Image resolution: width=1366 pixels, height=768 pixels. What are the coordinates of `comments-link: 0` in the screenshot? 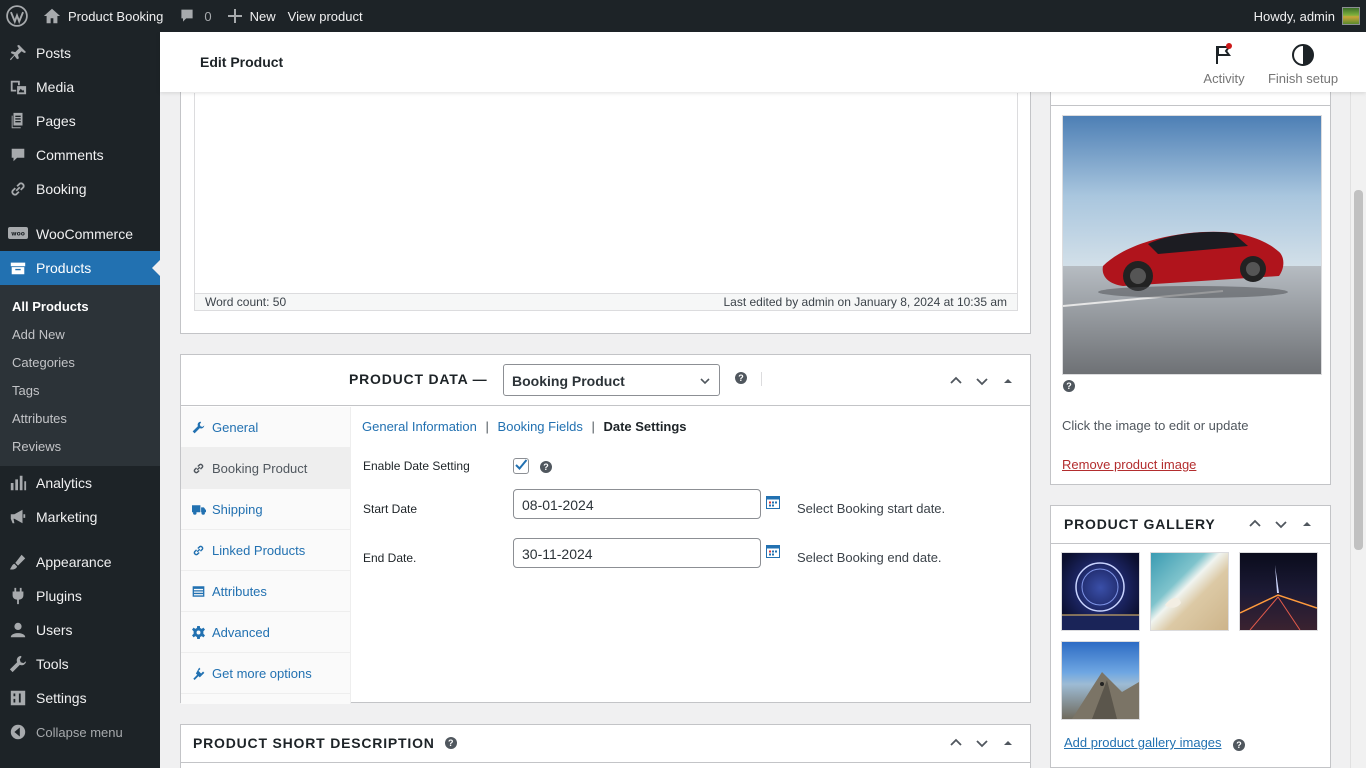 It's located at (195, 16).